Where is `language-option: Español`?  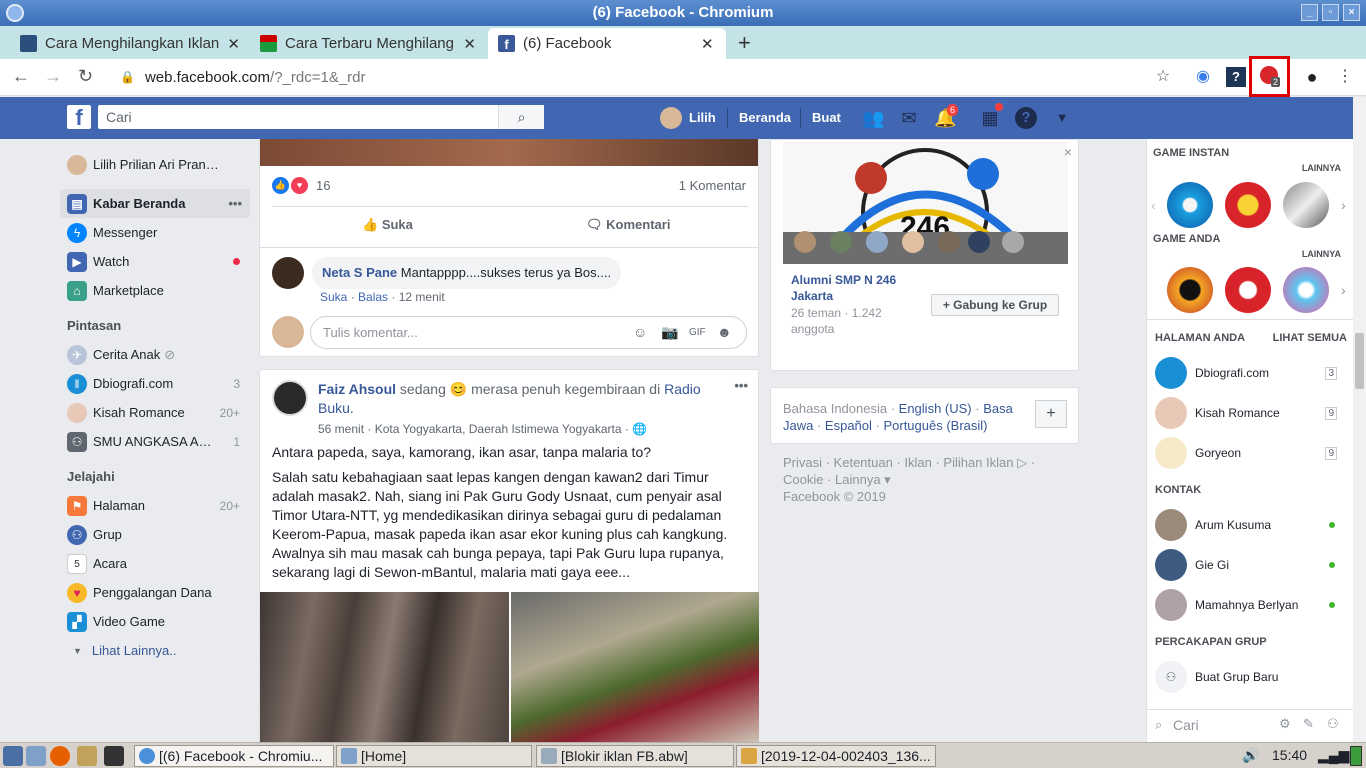
language-option: Español is located at coordinates (848, 425).